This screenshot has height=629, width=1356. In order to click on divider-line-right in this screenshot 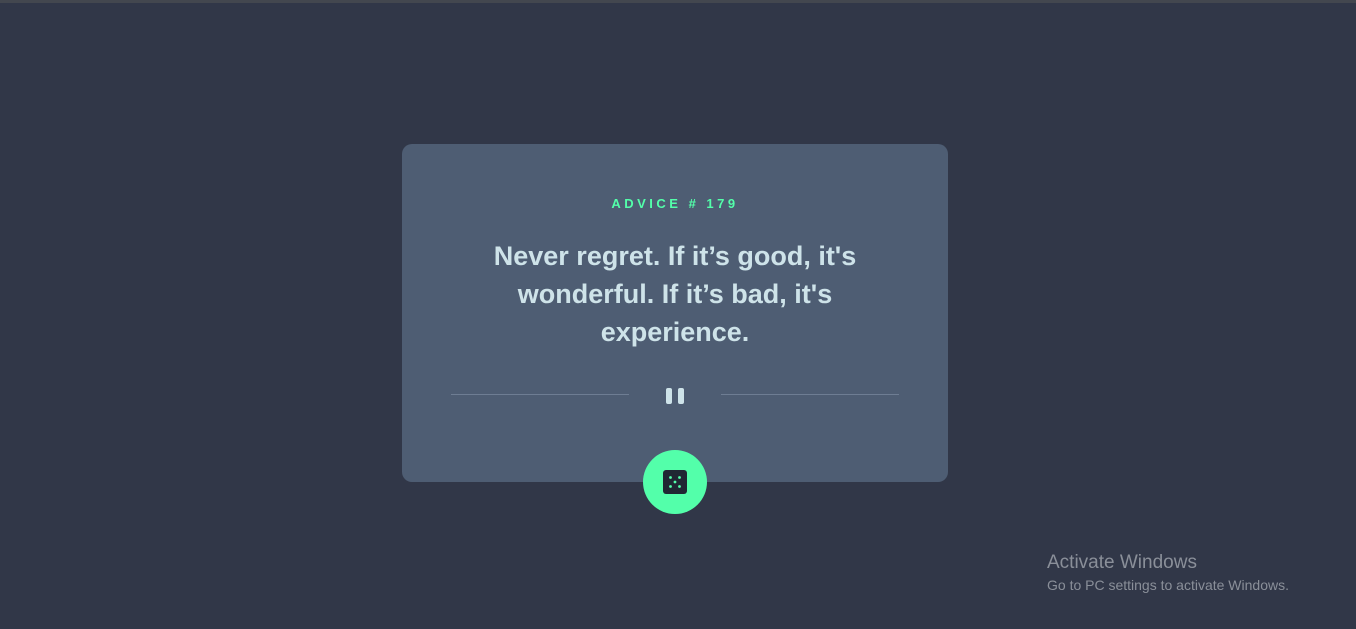, I will do `click(810, 394)`.